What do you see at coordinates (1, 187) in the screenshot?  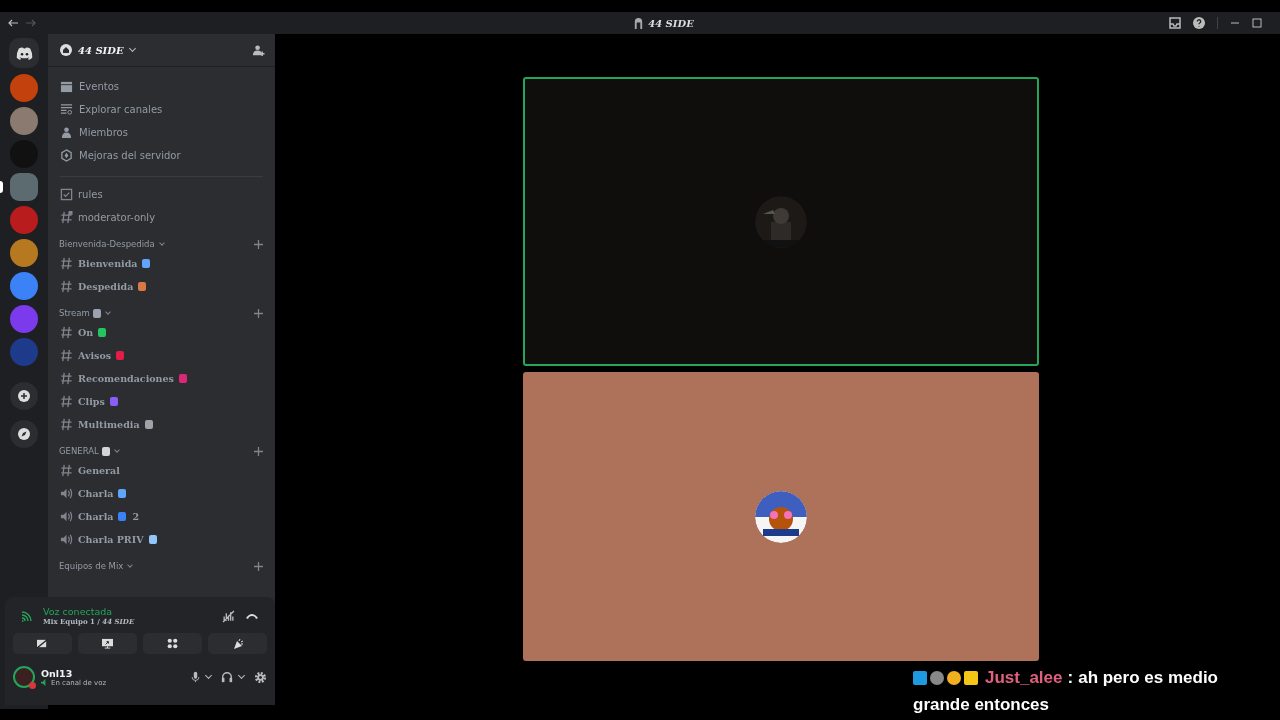 I see `selected-indicator` at bounding box center [1, 187].